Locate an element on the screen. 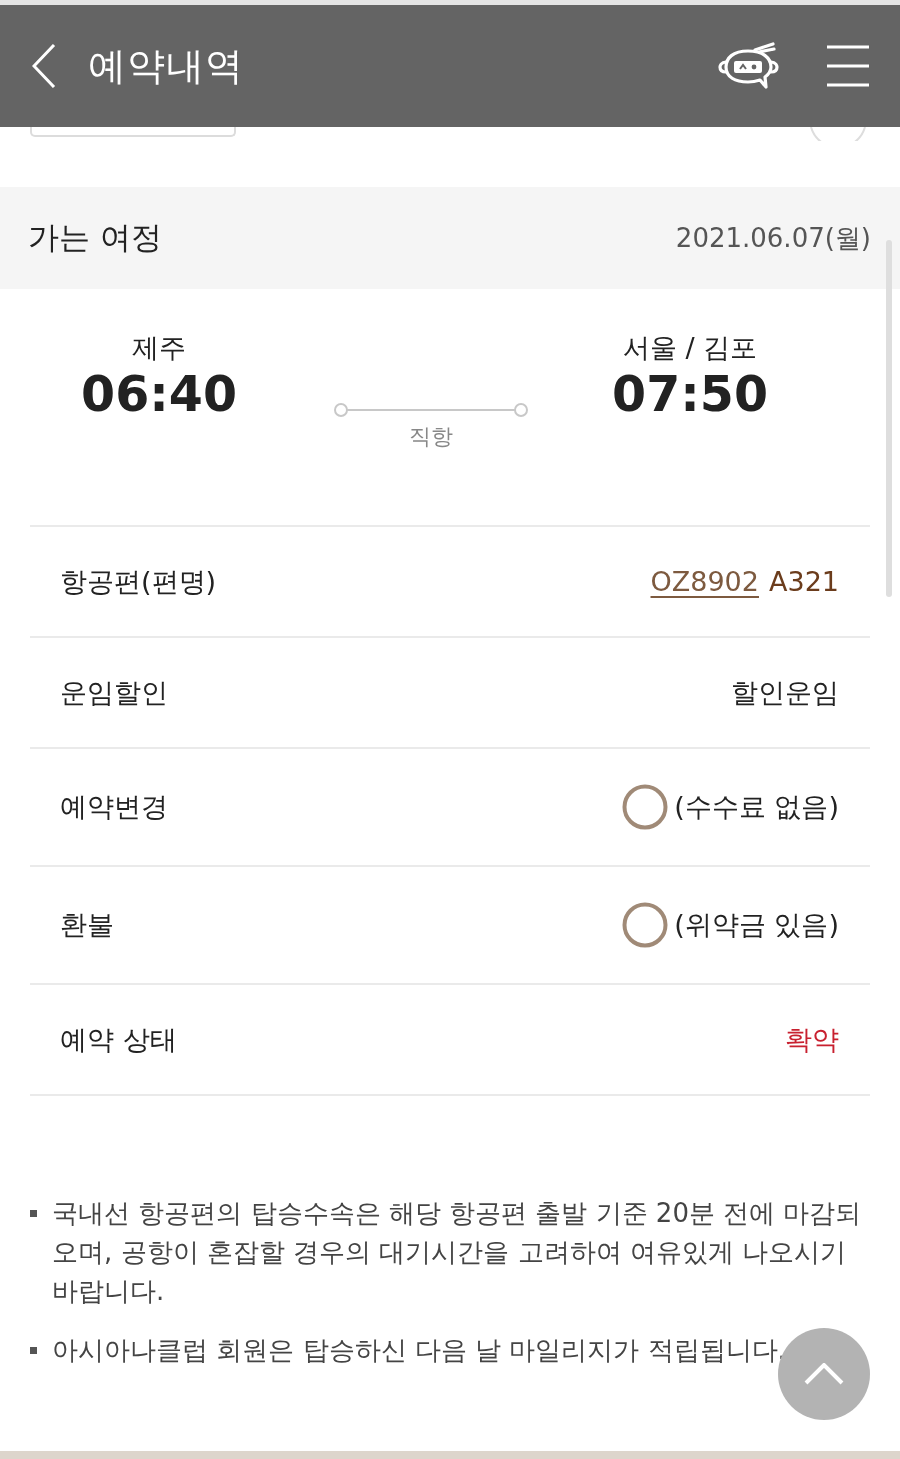  menu-button is located at coordinates (848, 66).